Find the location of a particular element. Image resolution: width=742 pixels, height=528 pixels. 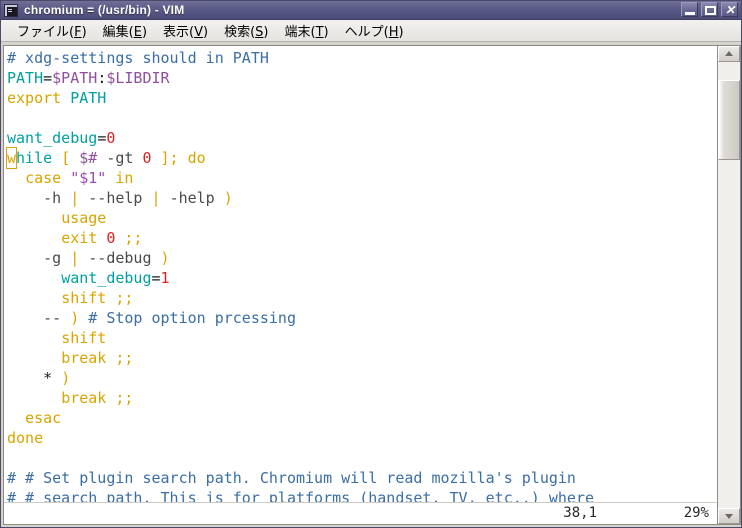

scrollbar-track is located at coordinates (729, 285).